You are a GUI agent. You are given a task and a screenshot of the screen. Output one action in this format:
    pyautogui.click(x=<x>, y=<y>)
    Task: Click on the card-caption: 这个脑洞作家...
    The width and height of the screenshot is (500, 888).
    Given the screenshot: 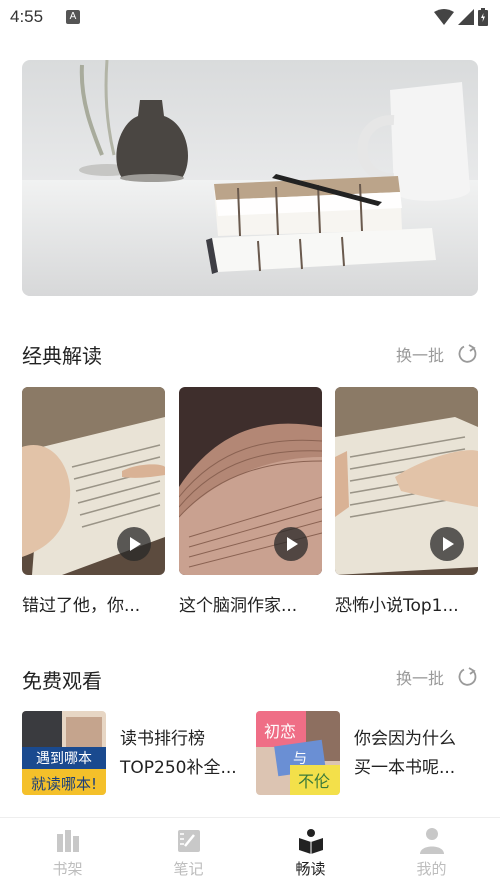 What is the action you would take?
    pyautogui.click(x=238, y=606)
    